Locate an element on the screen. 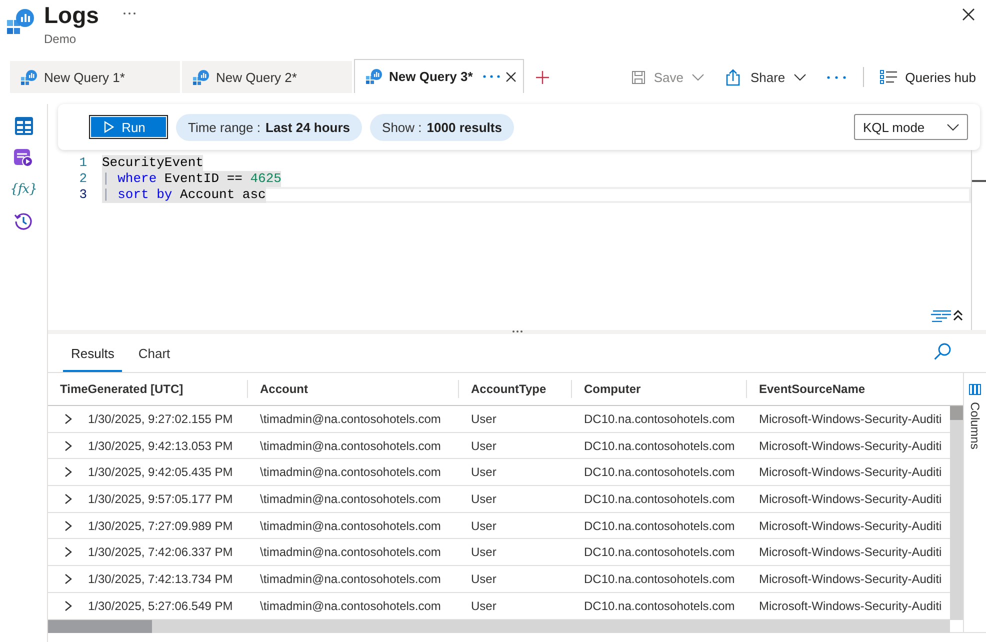 Image resolution: width=986 pixels, height=642 pixels. plus-icon is located at coordinates (542, 77).